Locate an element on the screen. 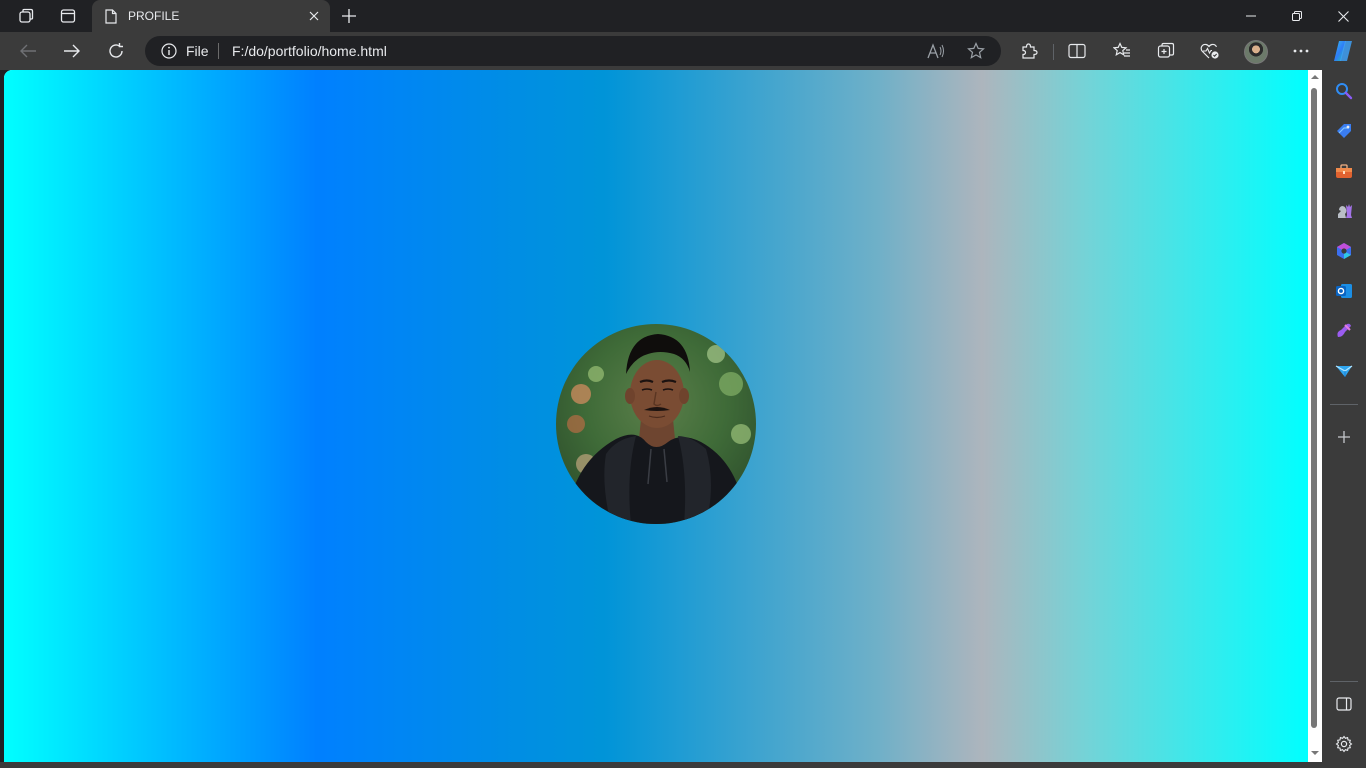 The image size is (1366, 768). sidebar-separator-bottom is located at coordinates (1344, 681).